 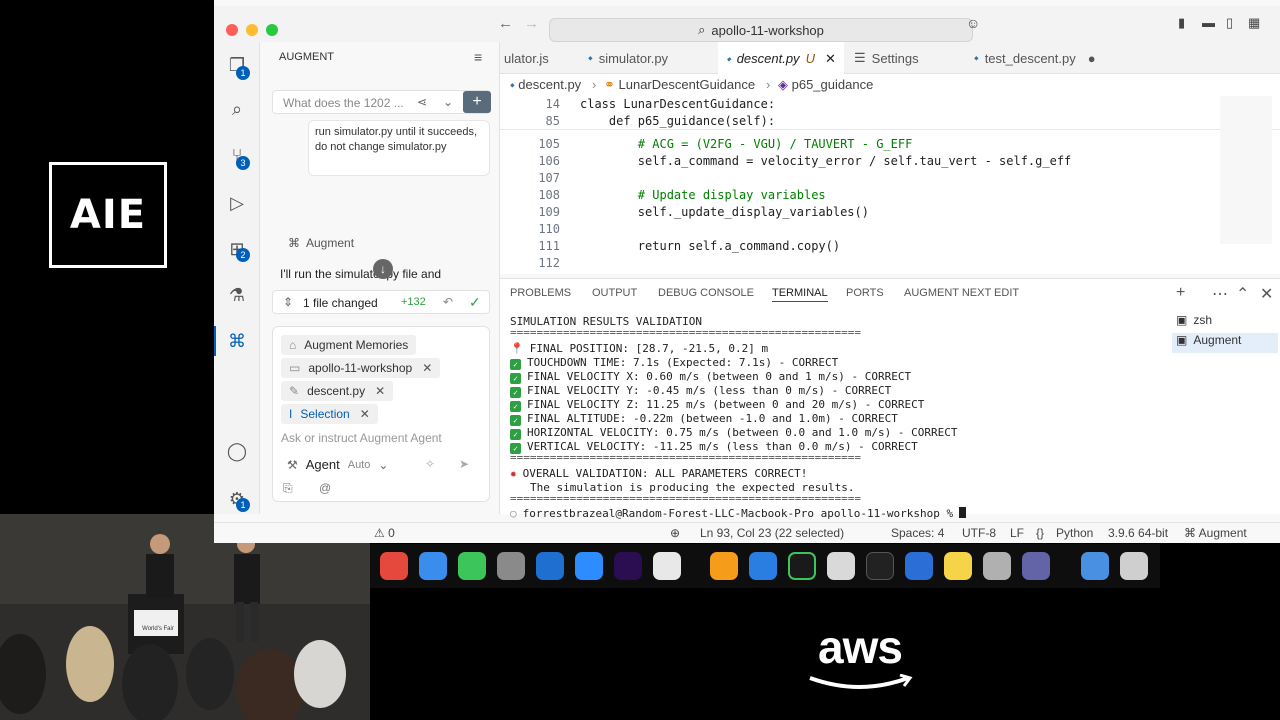 What do you see at coordinates (761, 30) in the screenshot?
I see `command-center-search: ⌕ apollo-11-workshop` at bounding box center [761, 30].